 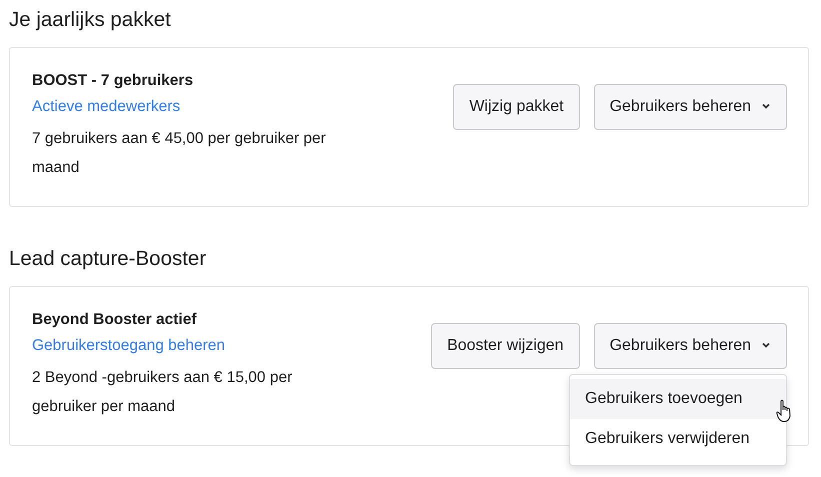 I want to click on manage-link: Actieve medewerkers, so click(x=106, y=106).